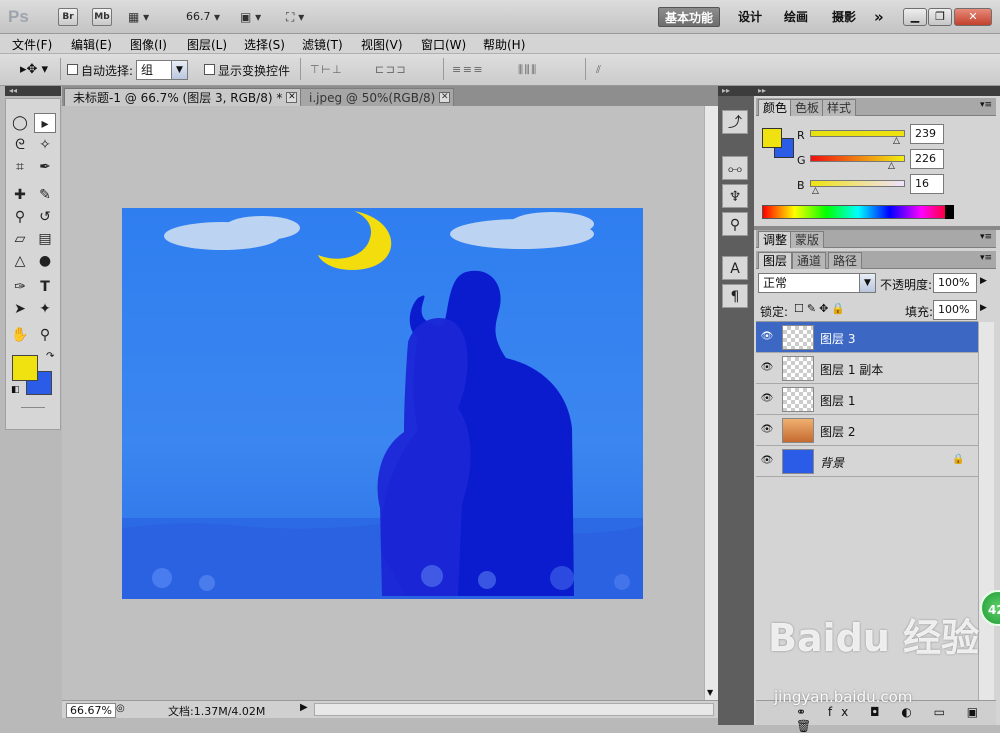 The width and height of the screenshot is (1000, 733). Describe the element at coordinates (949, 212) in the screenshot. I see `spectrum-black` at that location.